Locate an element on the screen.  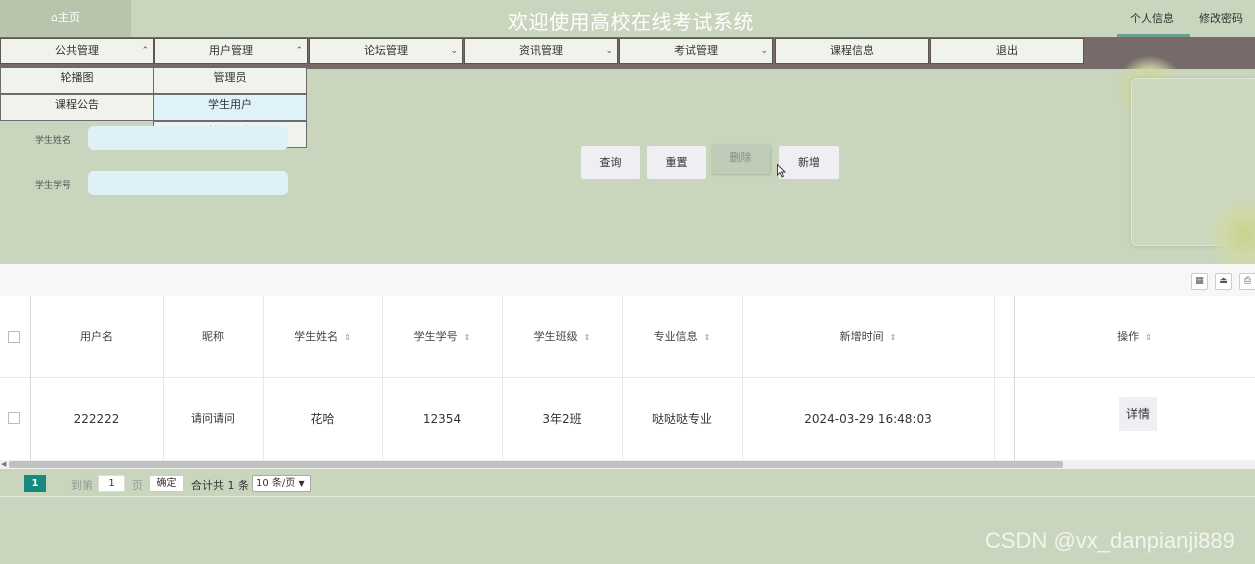
pager-goto-label: 到第 is located at coordinates (82, 485).